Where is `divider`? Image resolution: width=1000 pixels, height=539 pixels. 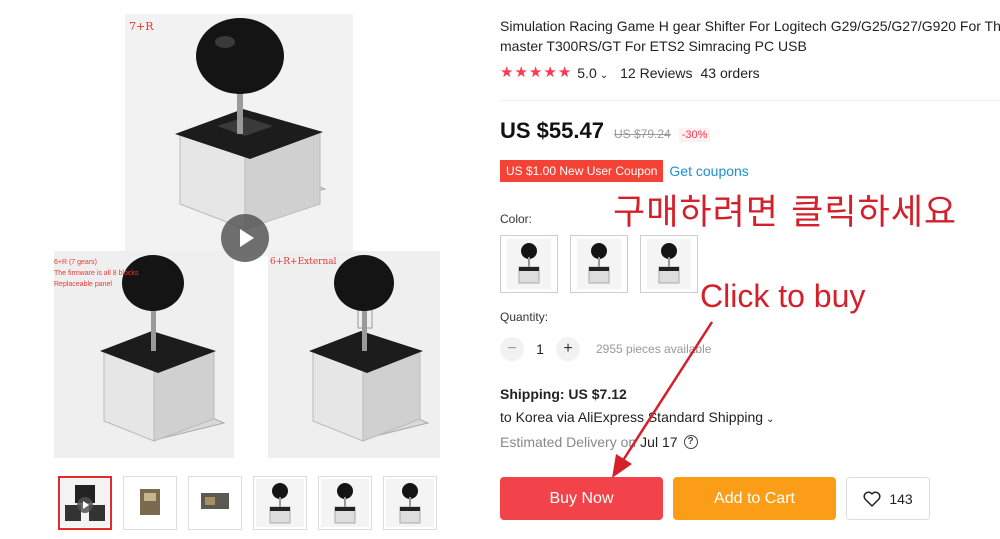
divider is located at coordinates (750, 100).